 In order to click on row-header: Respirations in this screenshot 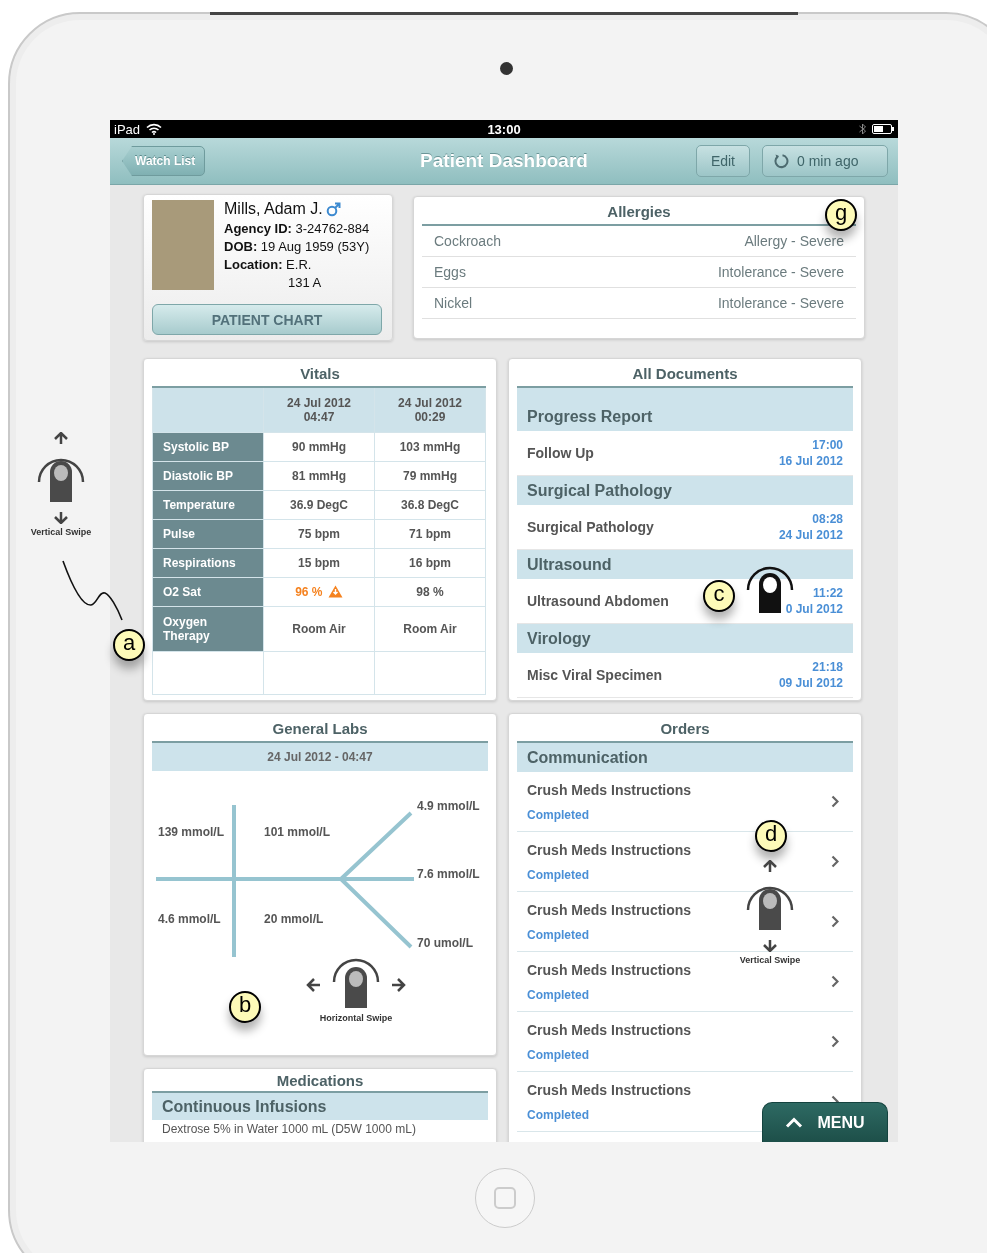, I will do `click(208, 563)`.